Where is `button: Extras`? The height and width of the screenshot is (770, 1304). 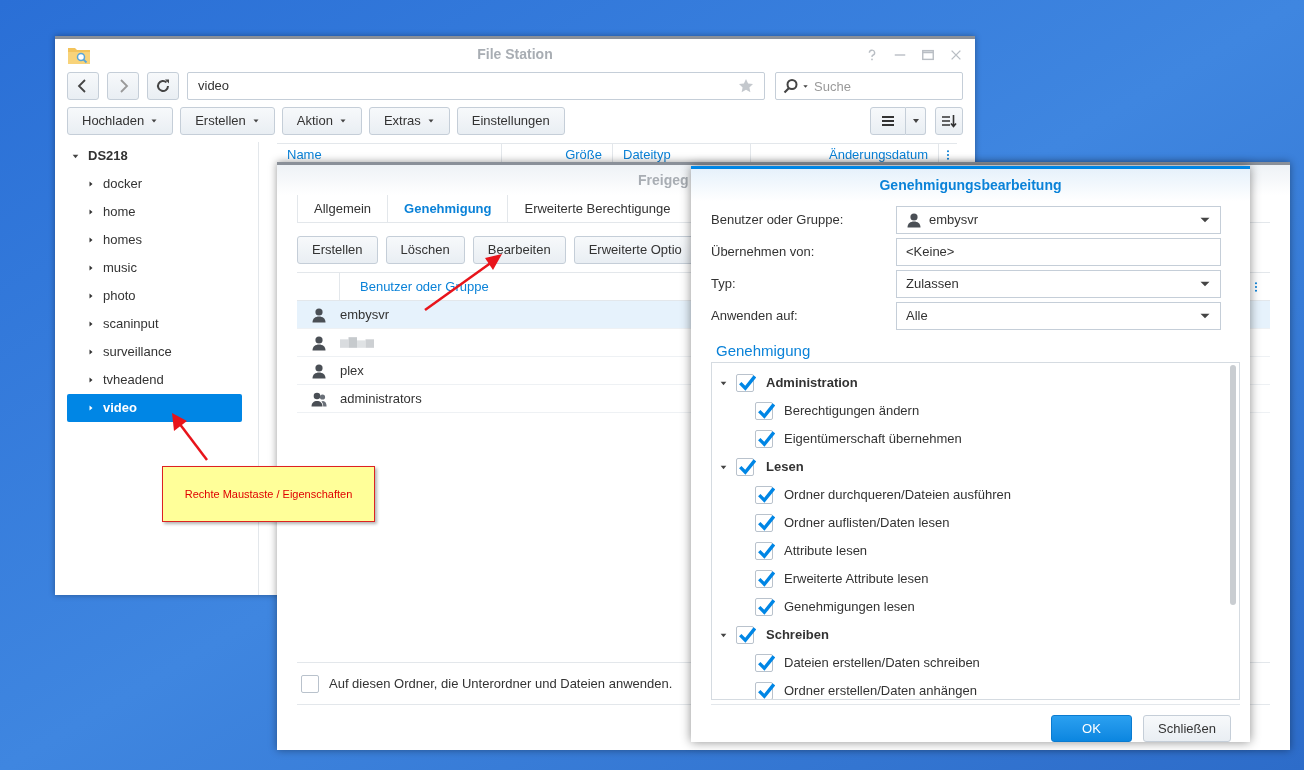 button: Extras is located at coordinates (409, 121).